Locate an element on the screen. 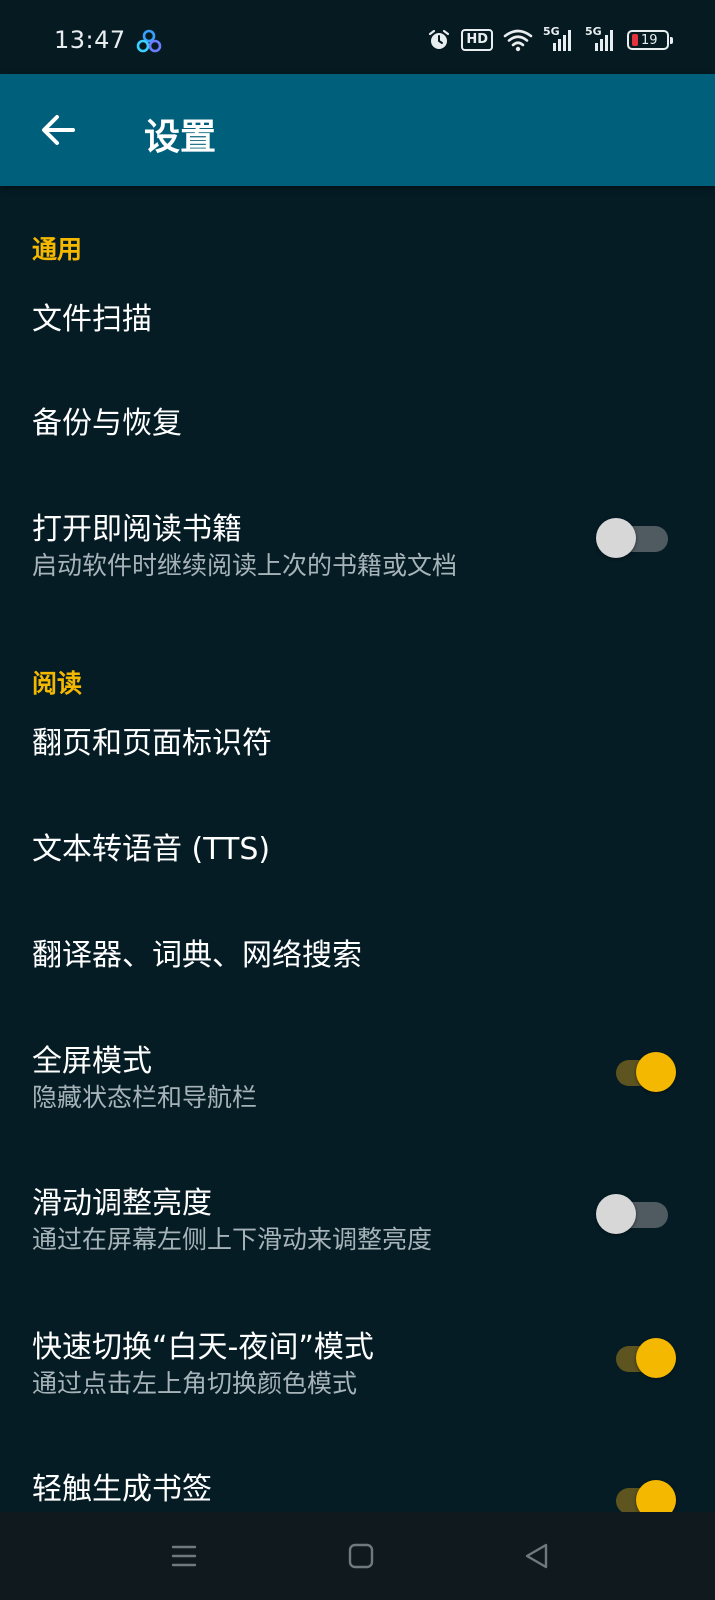  toggle-swipe-brightness is located at coordinates (632, 1212).